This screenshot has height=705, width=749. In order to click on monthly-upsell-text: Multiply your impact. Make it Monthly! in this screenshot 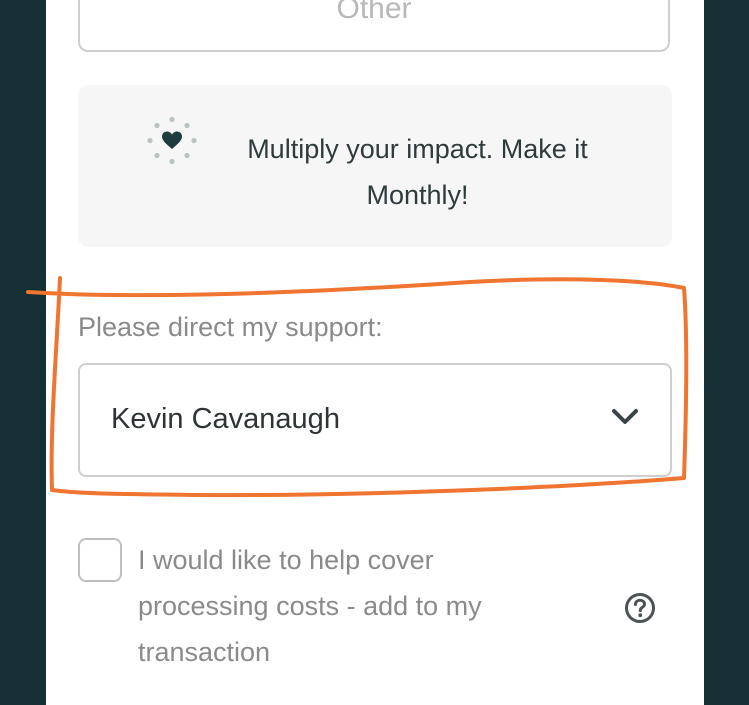, I will do `click(417, 172)`.